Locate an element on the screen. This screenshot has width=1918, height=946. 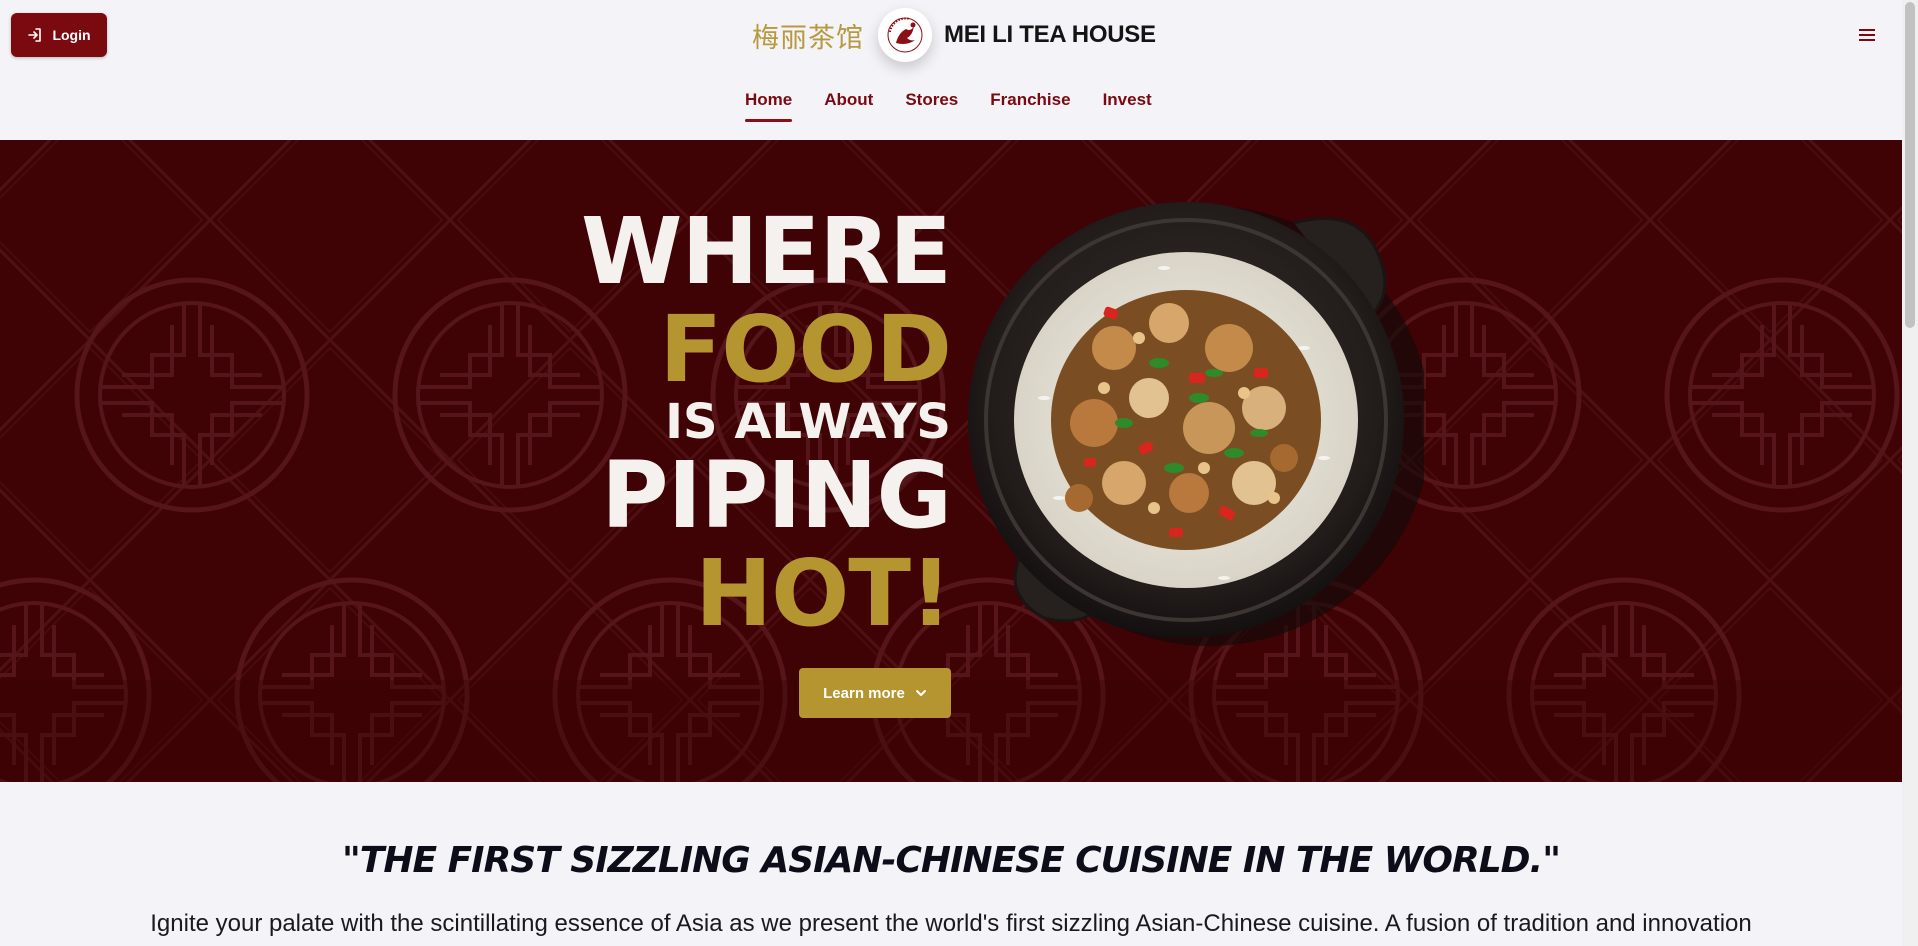
brand-name: MEI LI TEA HOUSE is located at coordinates (1050, 34).